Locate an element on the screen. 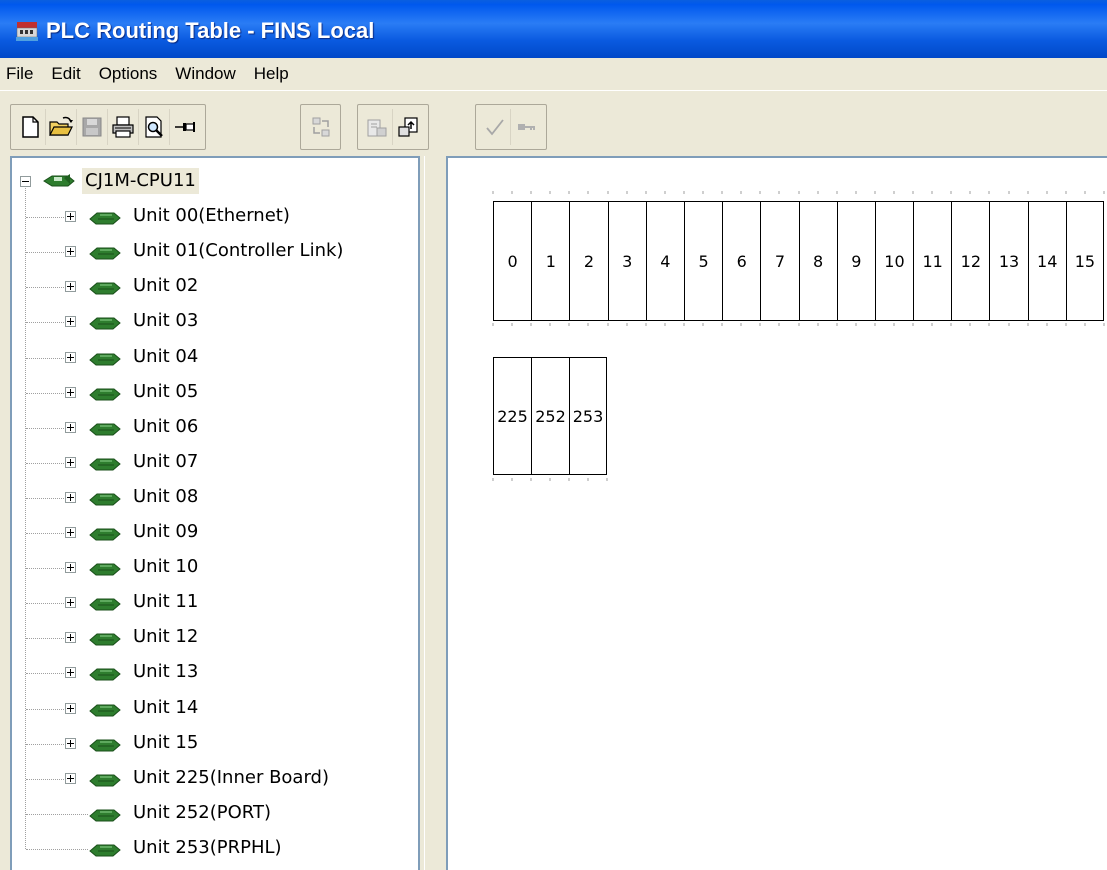  menu-edit: Edit is located at coordinates (65, 74).